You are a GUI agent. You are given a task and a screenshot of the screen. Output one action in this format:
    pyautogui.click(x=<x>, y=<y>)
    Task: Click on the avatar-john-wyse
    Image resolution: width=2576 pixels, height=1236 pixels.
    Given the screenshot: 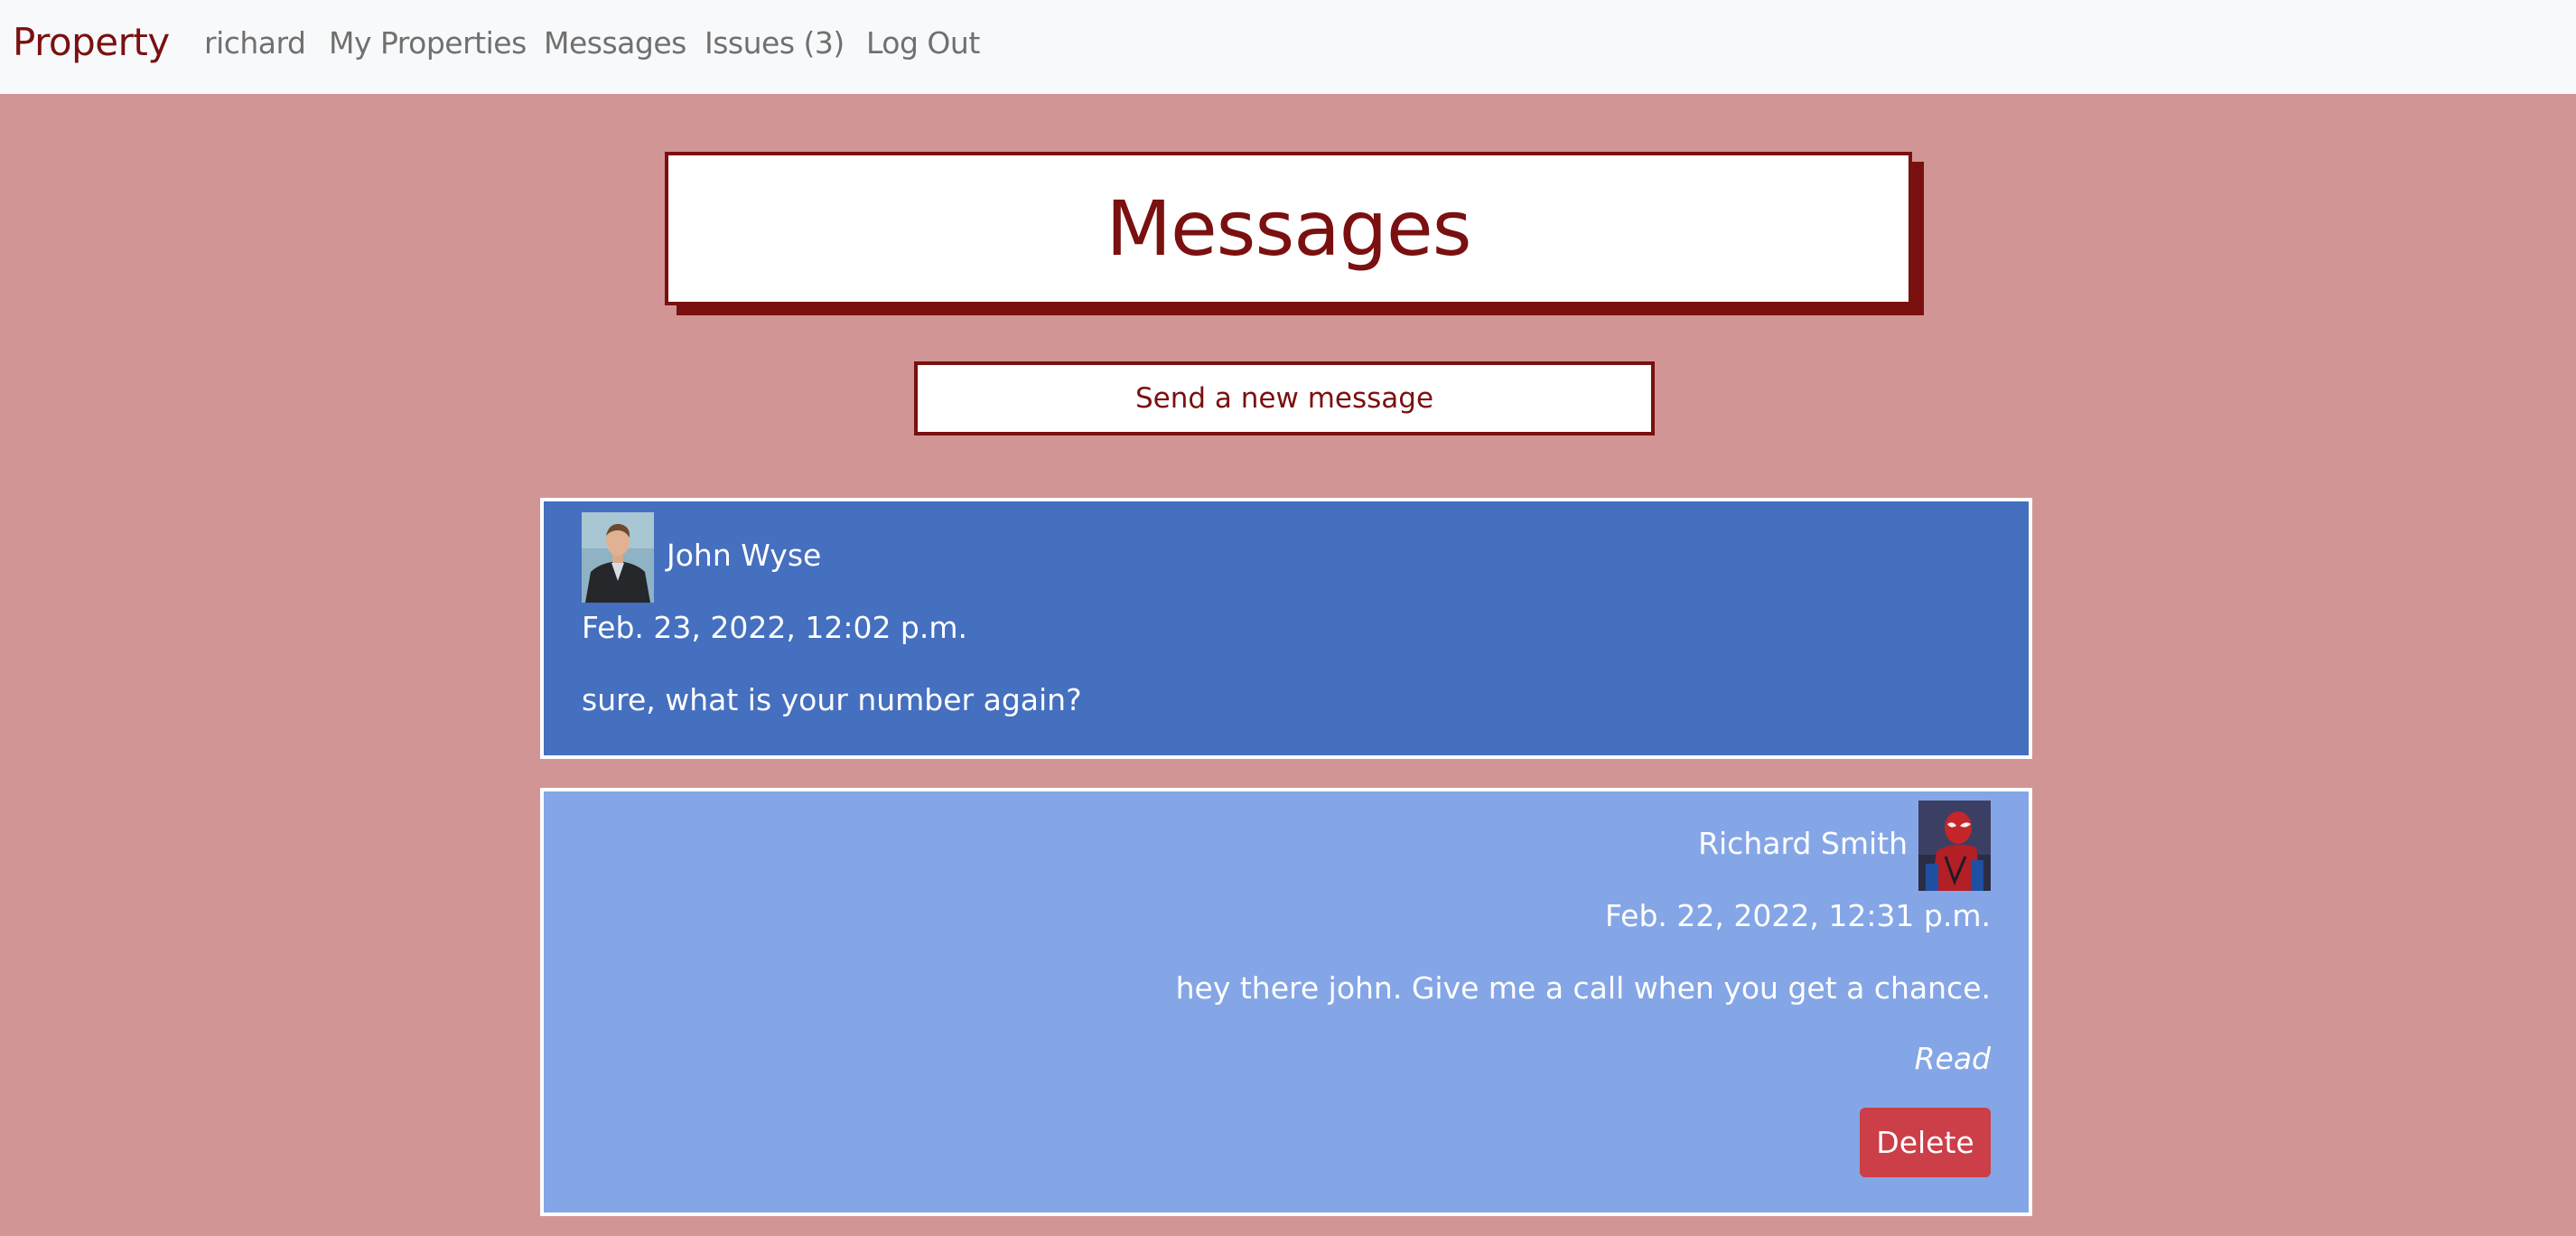 What is the action you would take?
    pyautogui.click(x=618, y=557)
    